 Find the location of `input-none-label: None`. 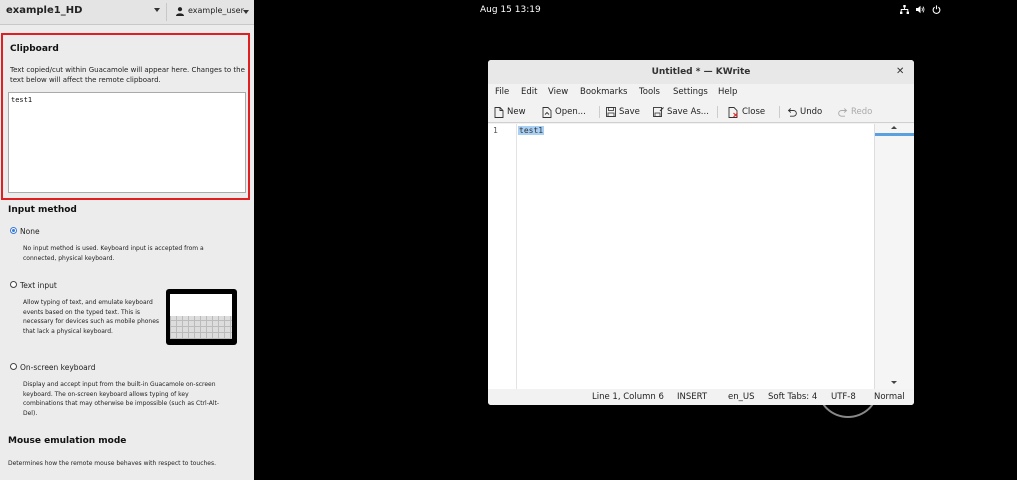

input-none-label: None is located at coordinates (30, 231).